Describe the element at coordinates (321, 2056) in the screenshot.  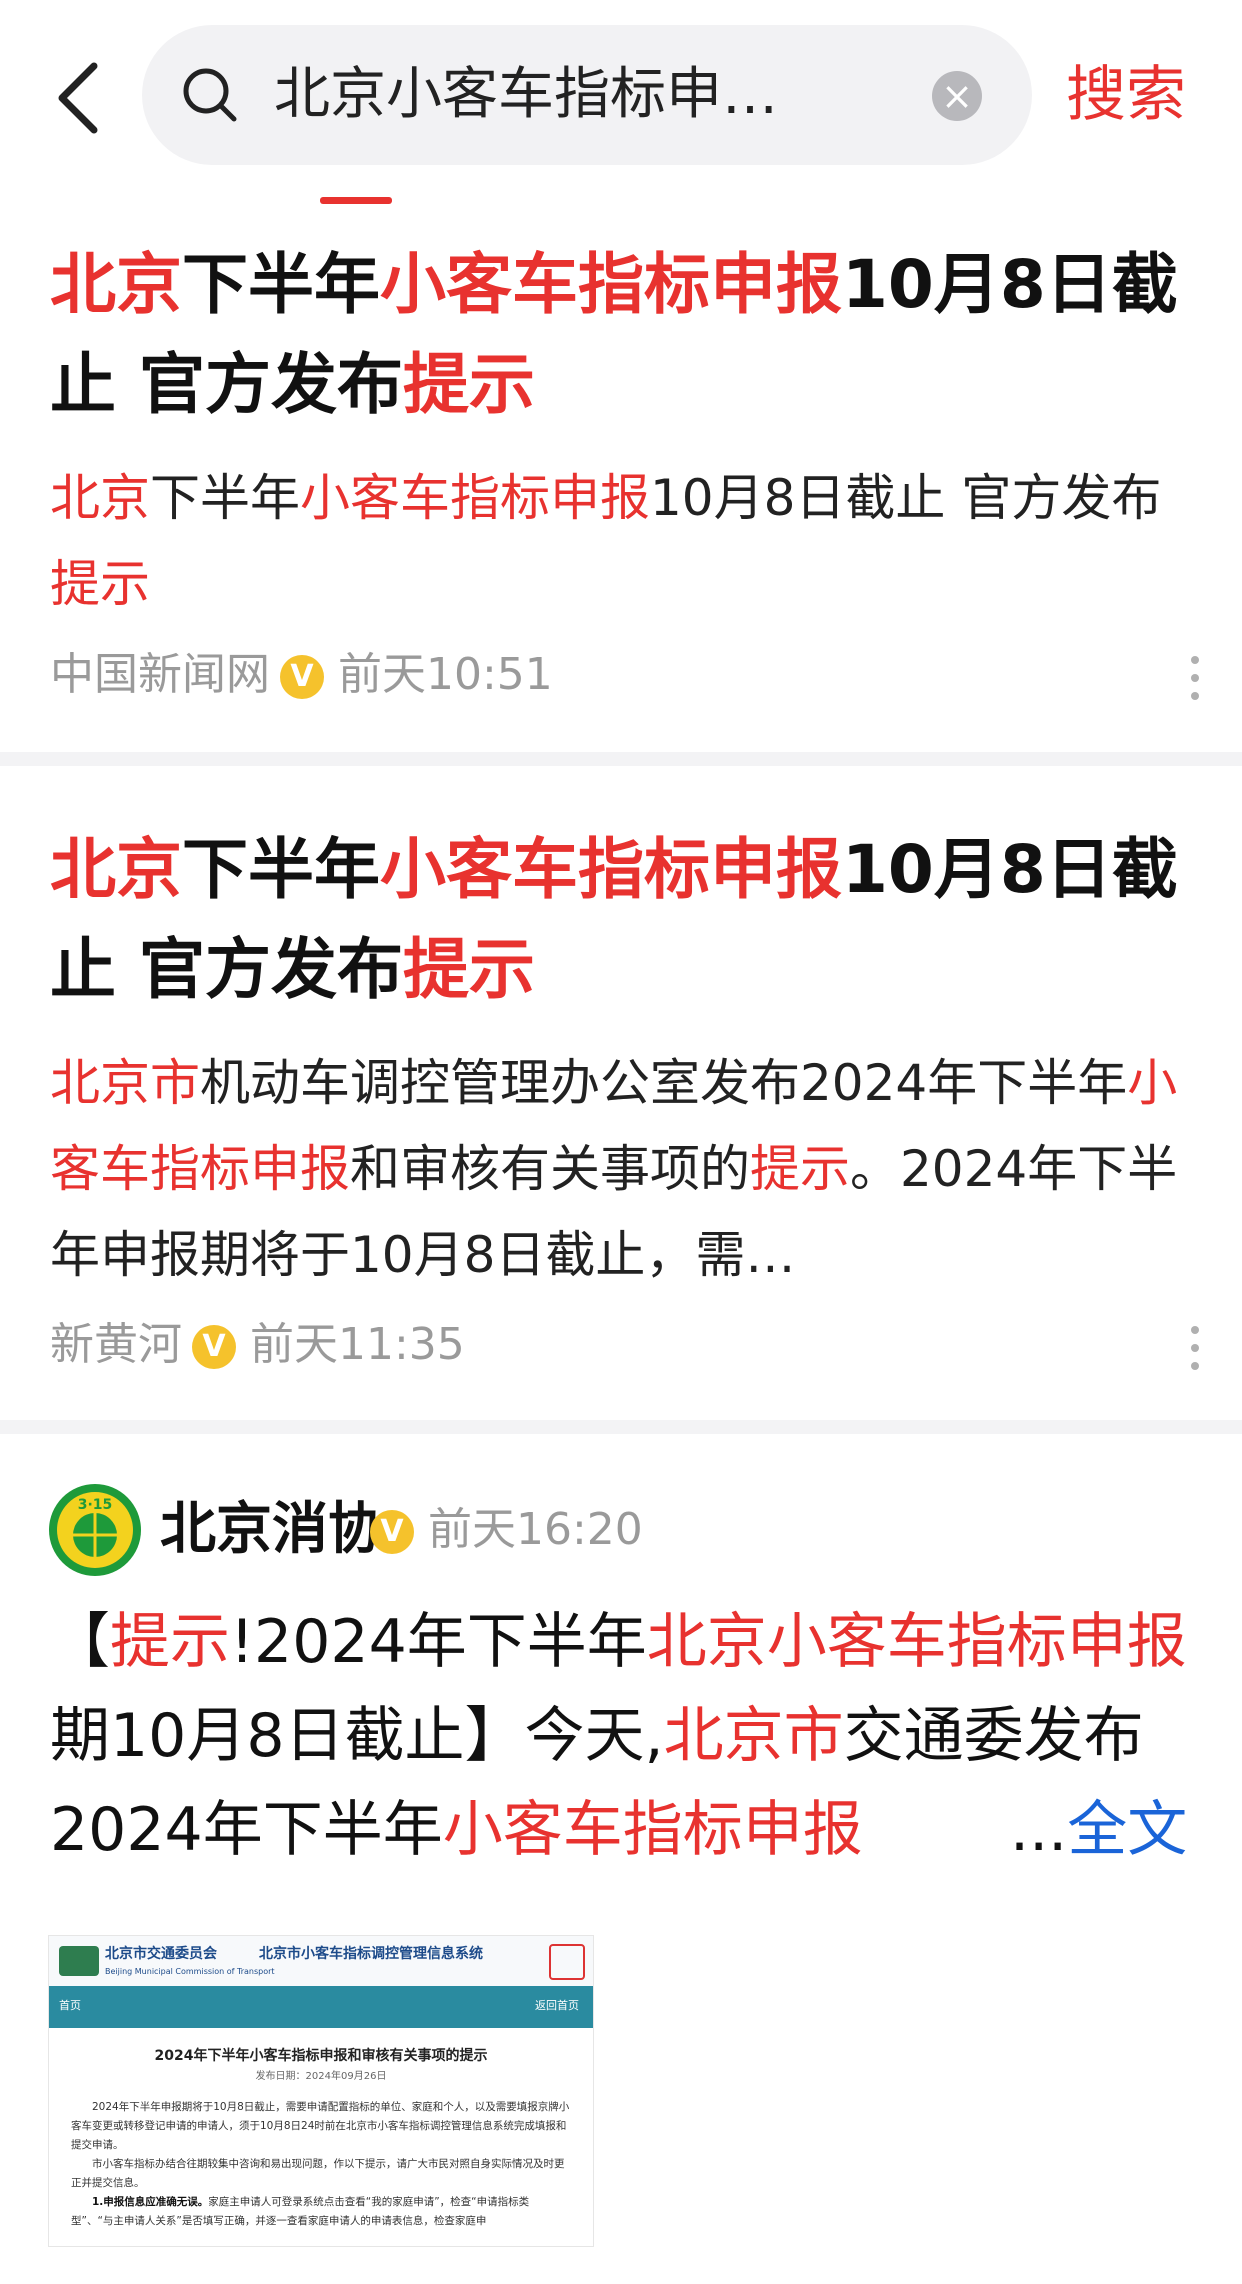
I see `image-doc-title: 2024年下半年小客车指标申报和审核有关事项的提示` at that location.